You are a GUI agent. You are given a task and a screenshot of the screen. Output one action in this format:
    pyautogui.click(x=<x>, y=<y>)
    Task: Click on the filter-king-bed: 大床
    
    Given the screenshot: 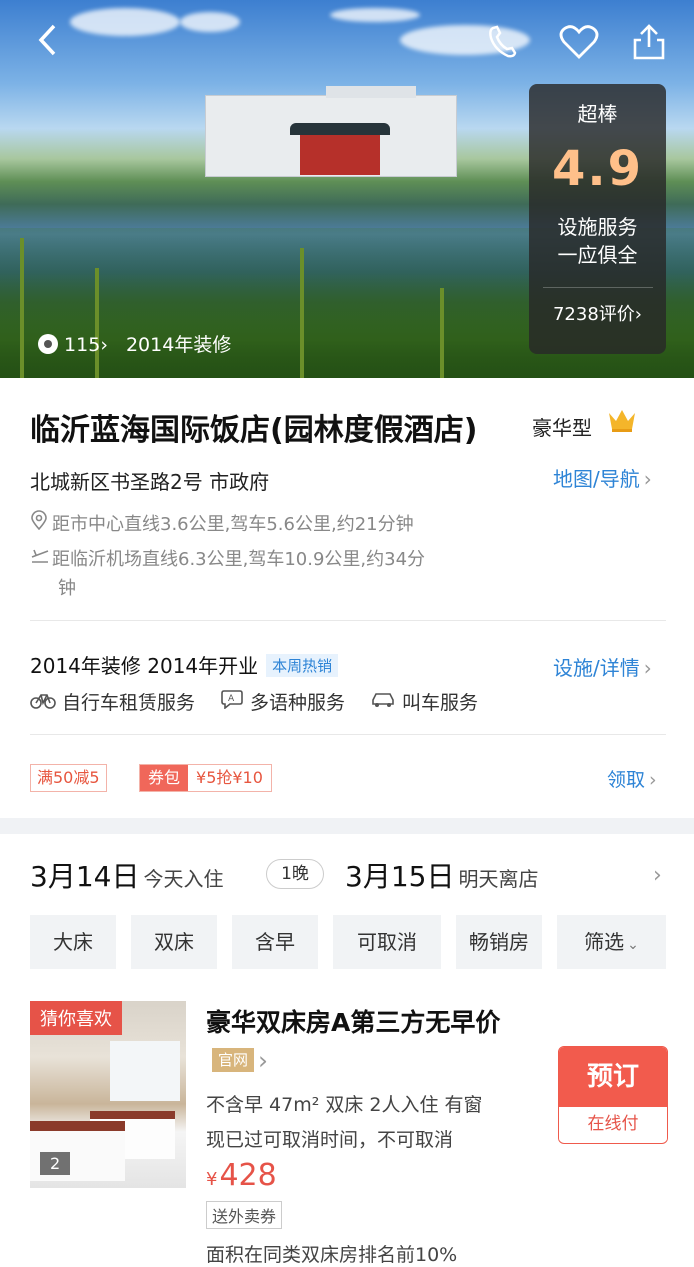 What is the action you would take?
    pyautogui.click(x=73, y=942)
    